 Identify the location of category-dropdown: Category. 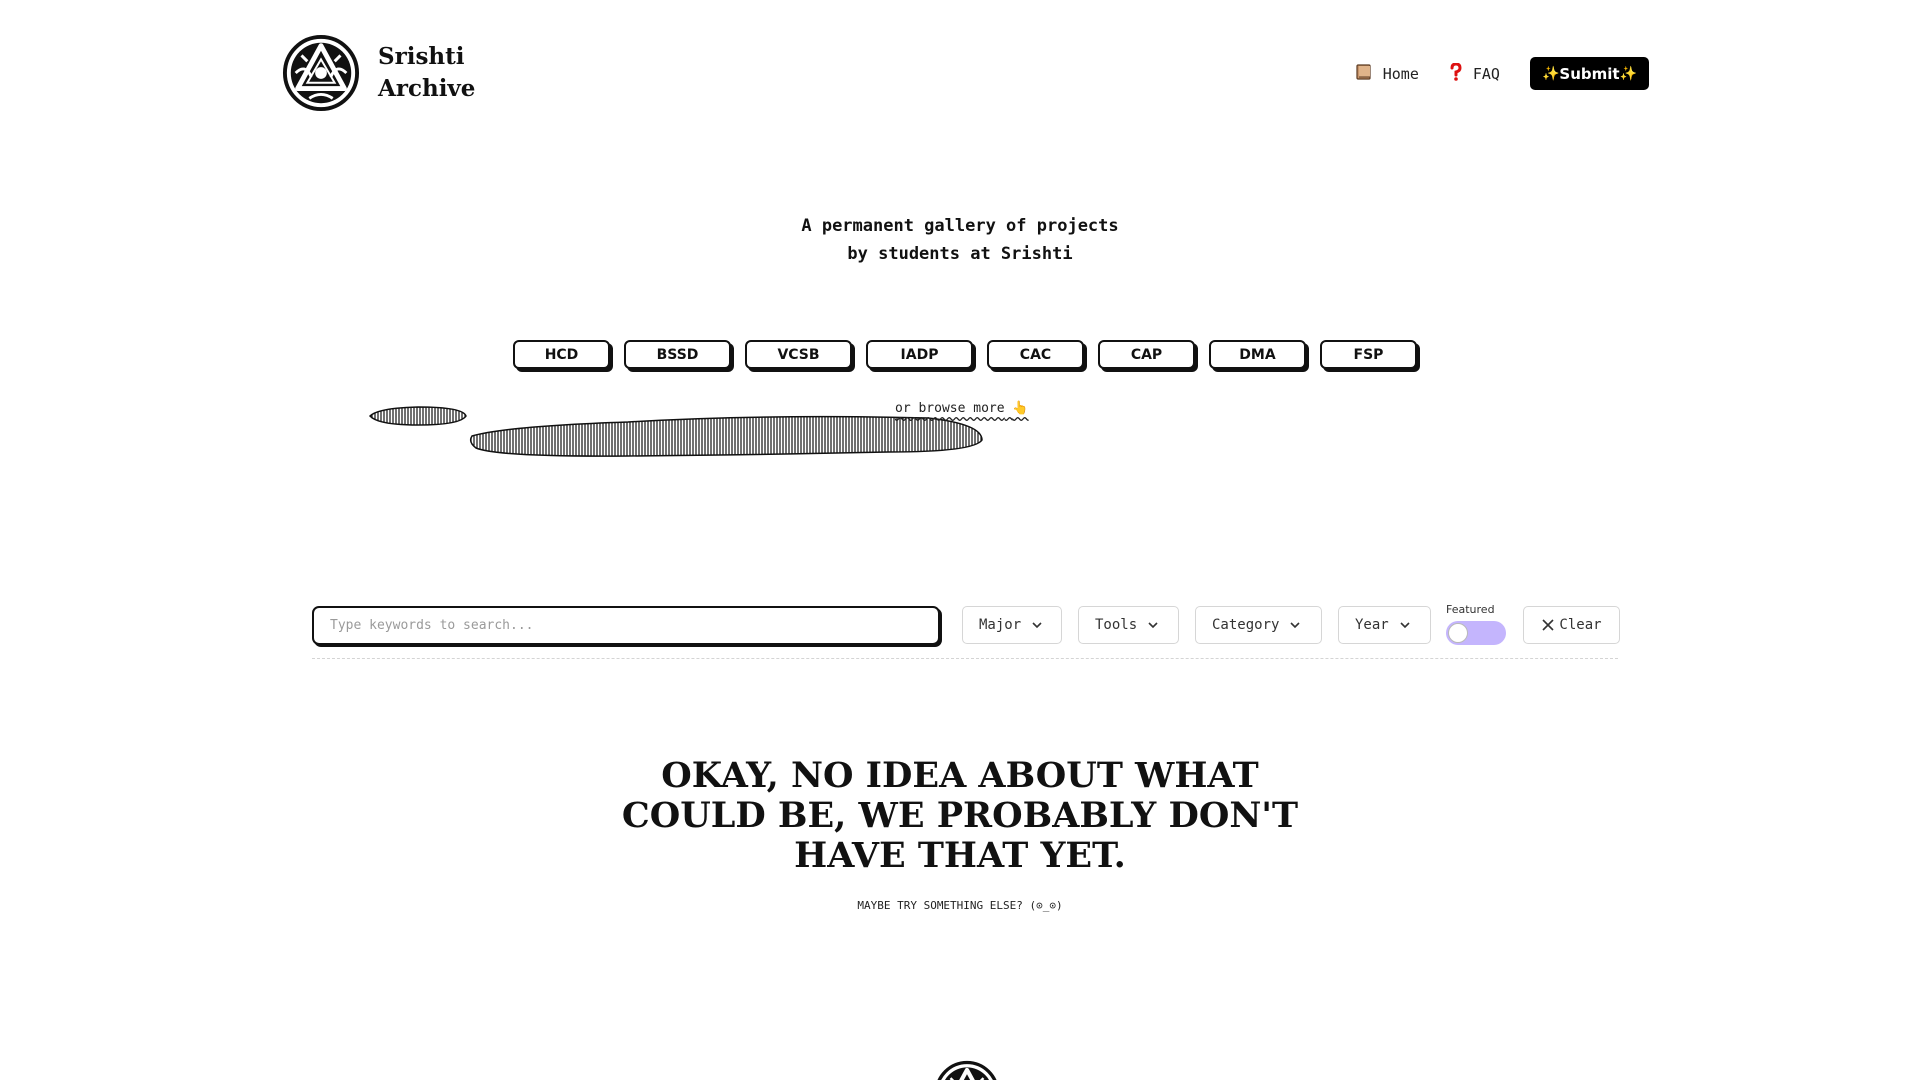
(1258, 625).